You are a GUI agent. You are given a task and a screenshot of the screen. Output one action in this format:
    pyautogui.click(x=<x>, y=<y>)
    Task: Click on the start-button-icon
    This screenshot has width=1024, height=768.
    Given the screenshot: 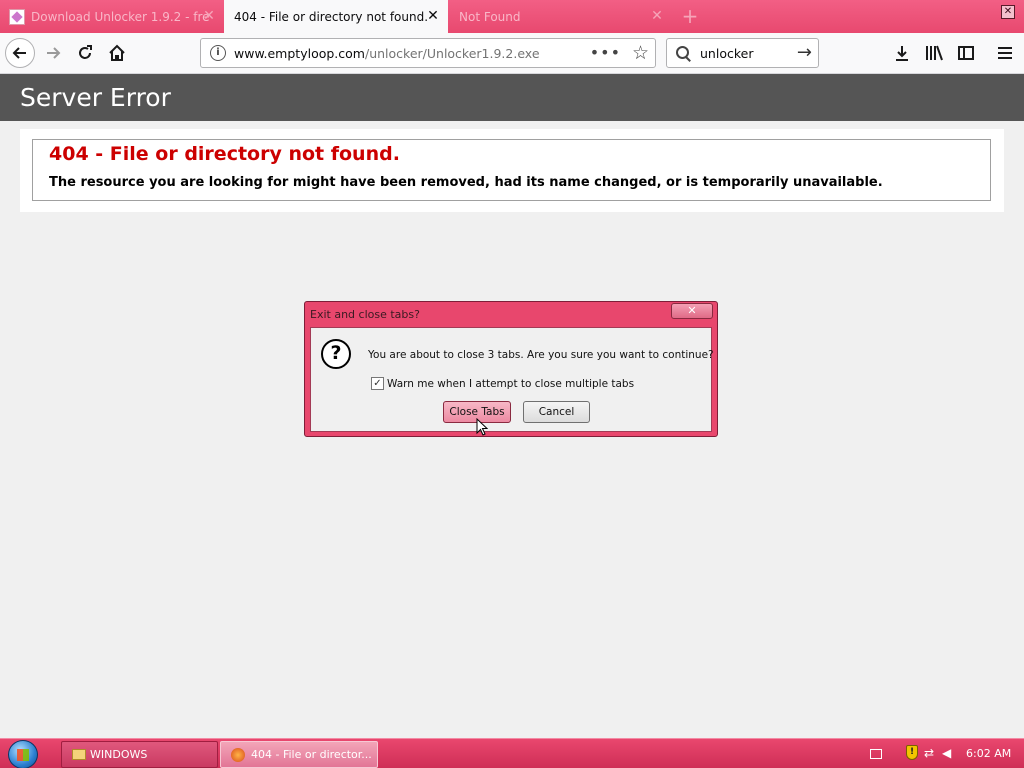 What is the action you would take?
    pyautogui.click(x=23, y=754)
    